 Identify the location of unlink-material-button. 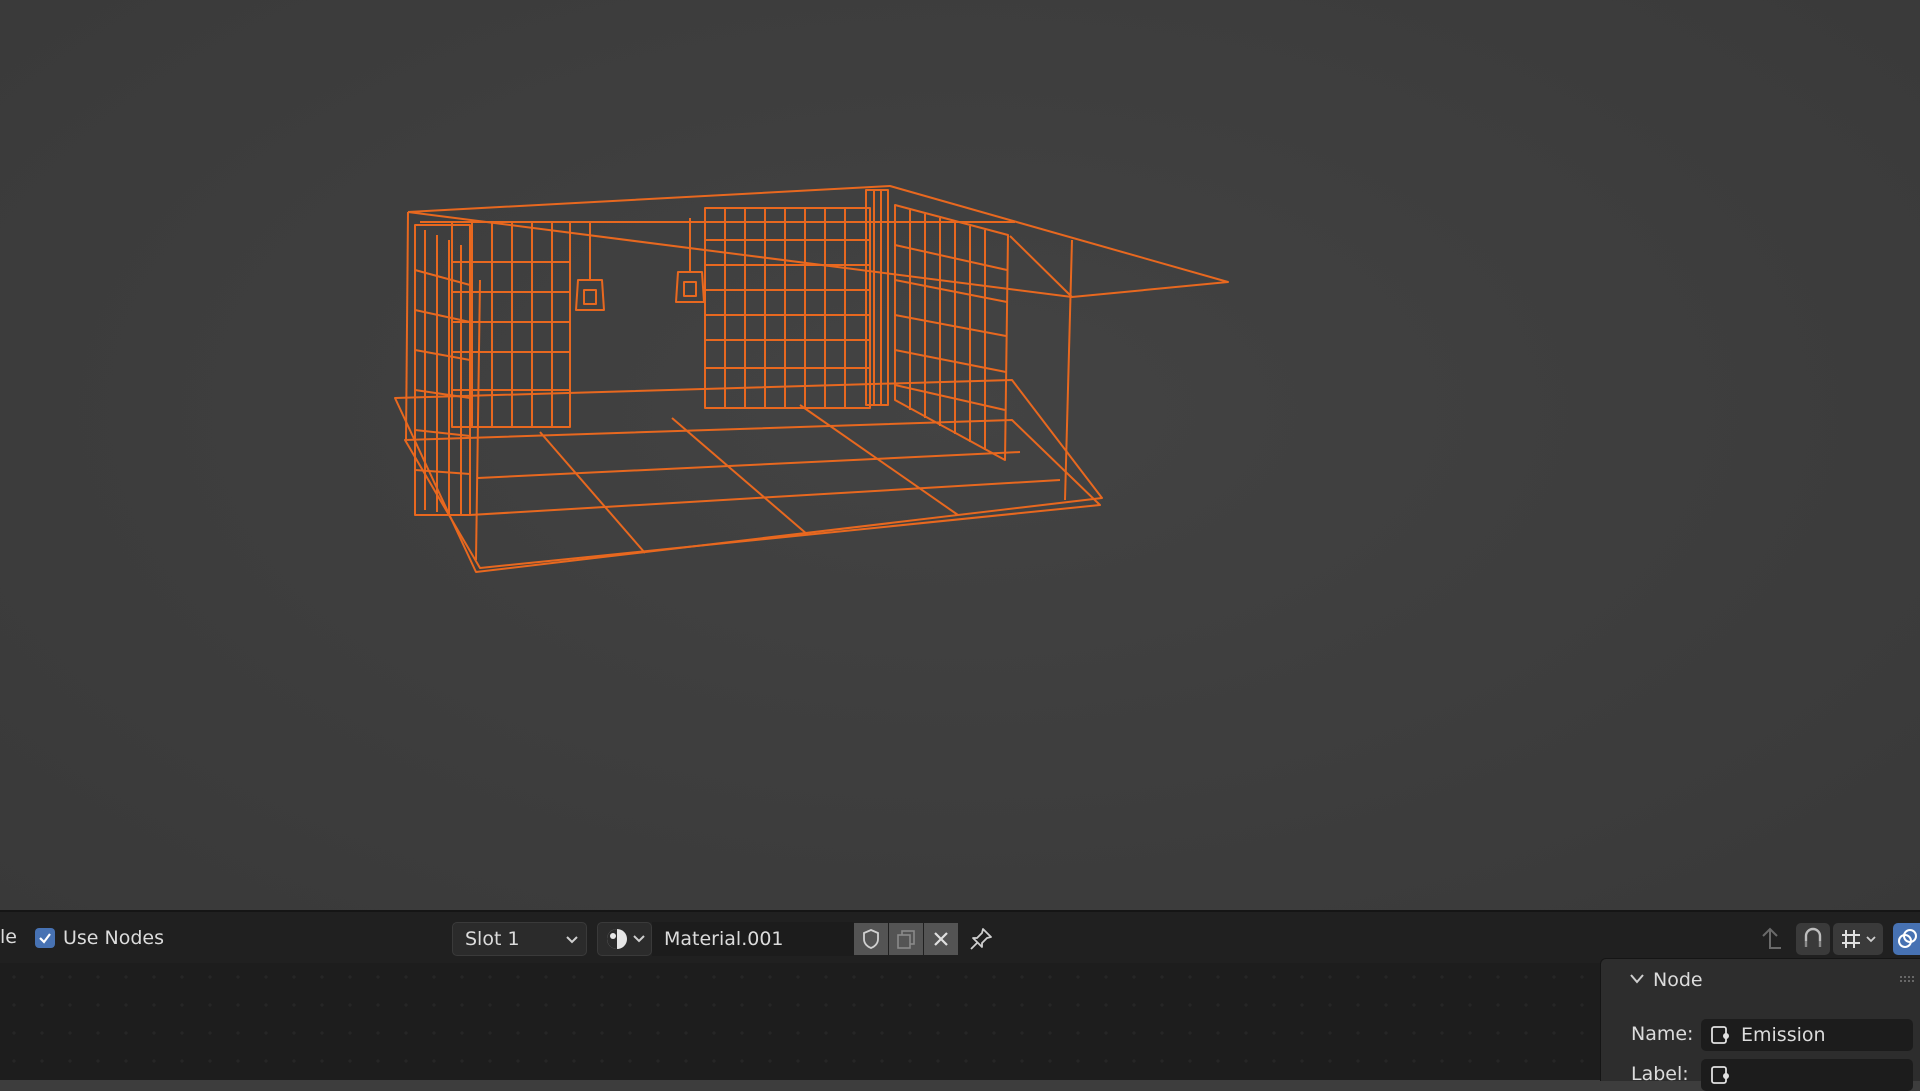
(941, 939).